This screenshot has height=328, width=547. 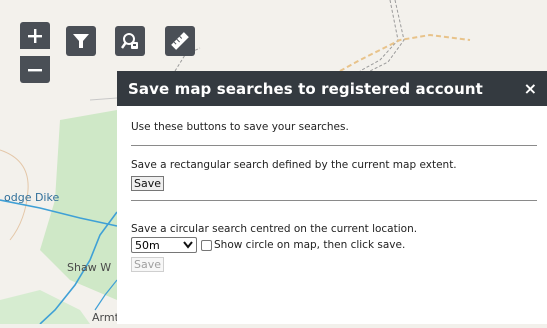 I want to click on map-label-armt: Armt, so click(x=105, y=317).